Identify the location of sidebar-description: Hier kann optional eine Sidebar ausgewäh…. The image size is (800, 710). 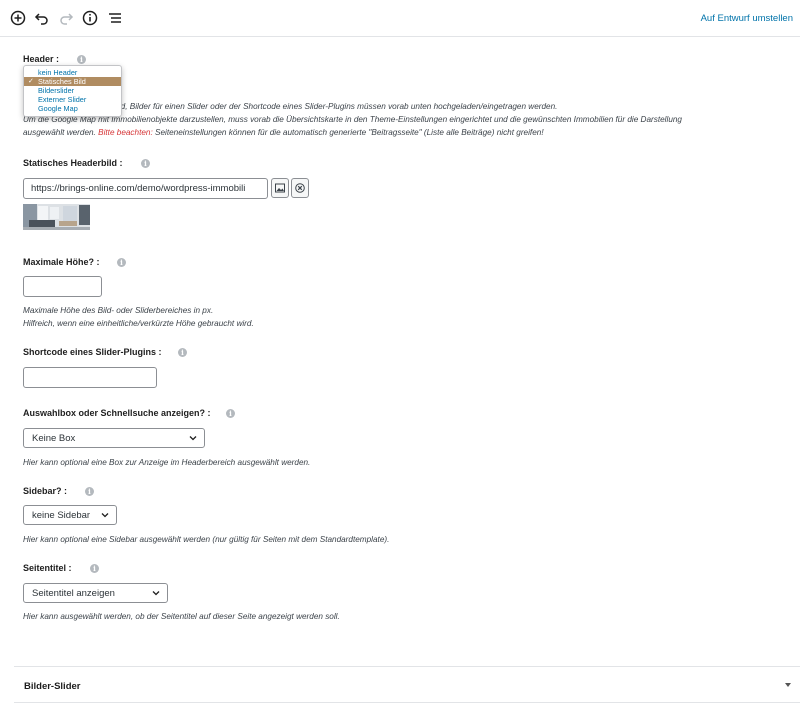
(206, 539).